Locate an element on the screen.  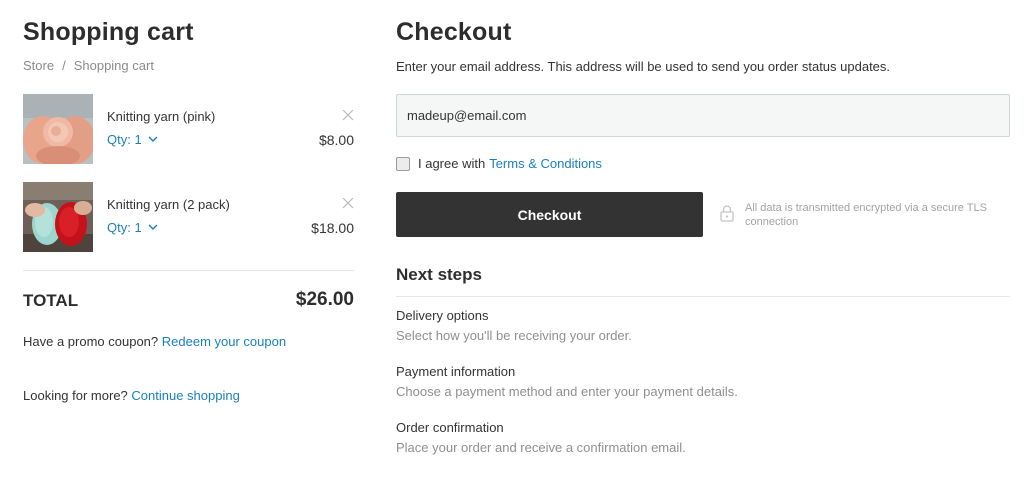
agree-text: I agree with is located at coordinates (452, 163).